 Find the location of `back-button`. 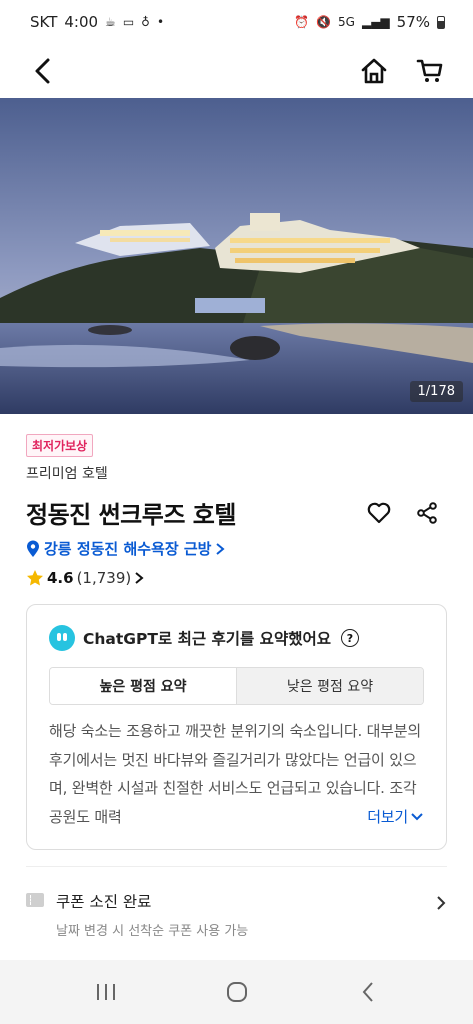

back-button is located at coordinates (43, 71).